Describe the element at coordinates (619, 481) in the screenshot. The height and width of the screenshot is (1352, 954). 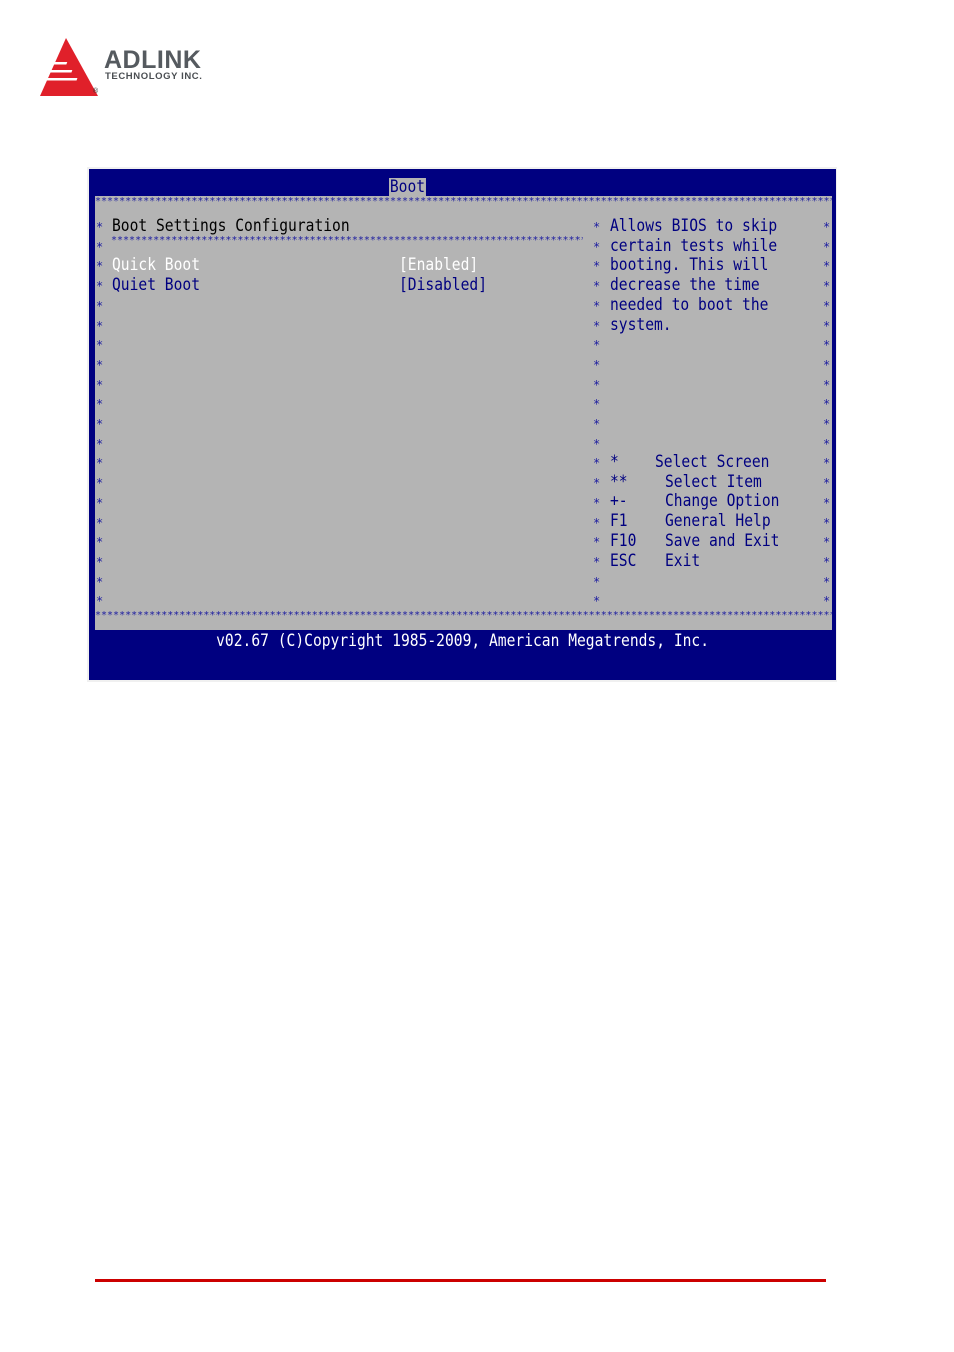
I see `key-select-item: **` at that location.